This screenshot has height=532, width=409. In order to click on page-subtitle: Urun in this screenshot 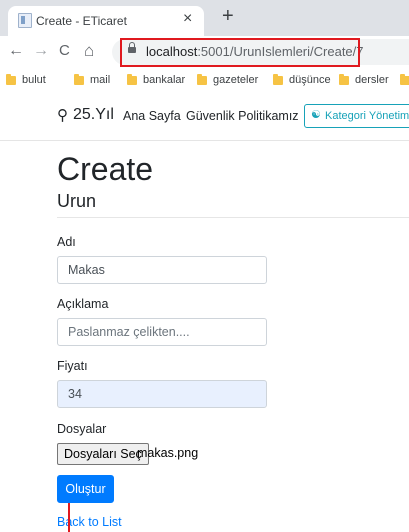, I will do `click(77, 201)`.